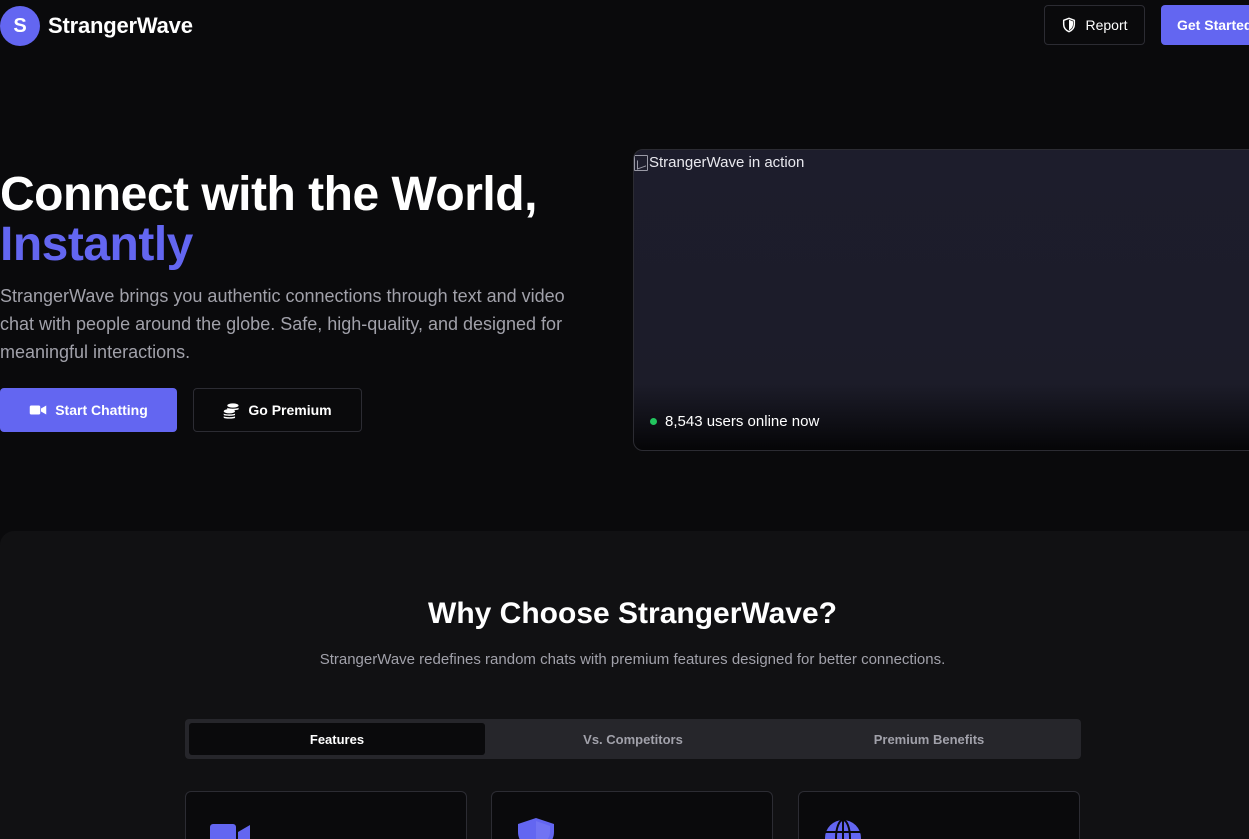 The width and height of the screenshot is (1249, 839). I want to click on site-header: S StrangerWave Report Get Started, so click(624, 26).